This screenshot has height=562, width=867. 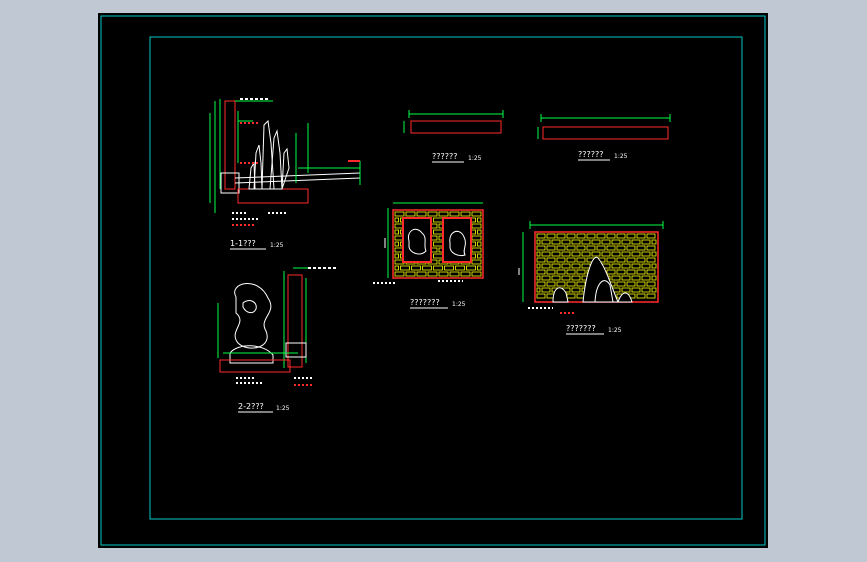 I want to click on elevation-b-scale: 1:25, so click(x=615, y=330).